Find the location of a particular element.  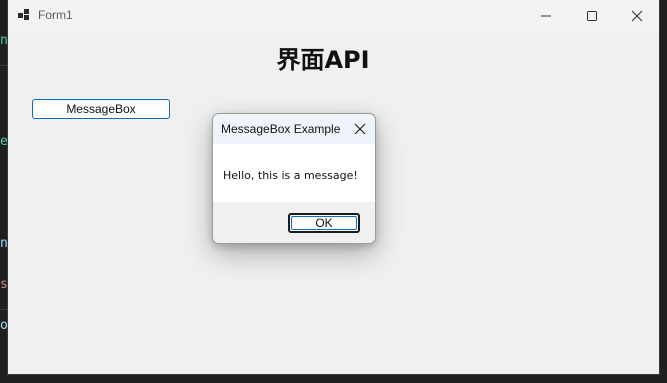

dialog-footer: OK is located at coordinates (294, 222).